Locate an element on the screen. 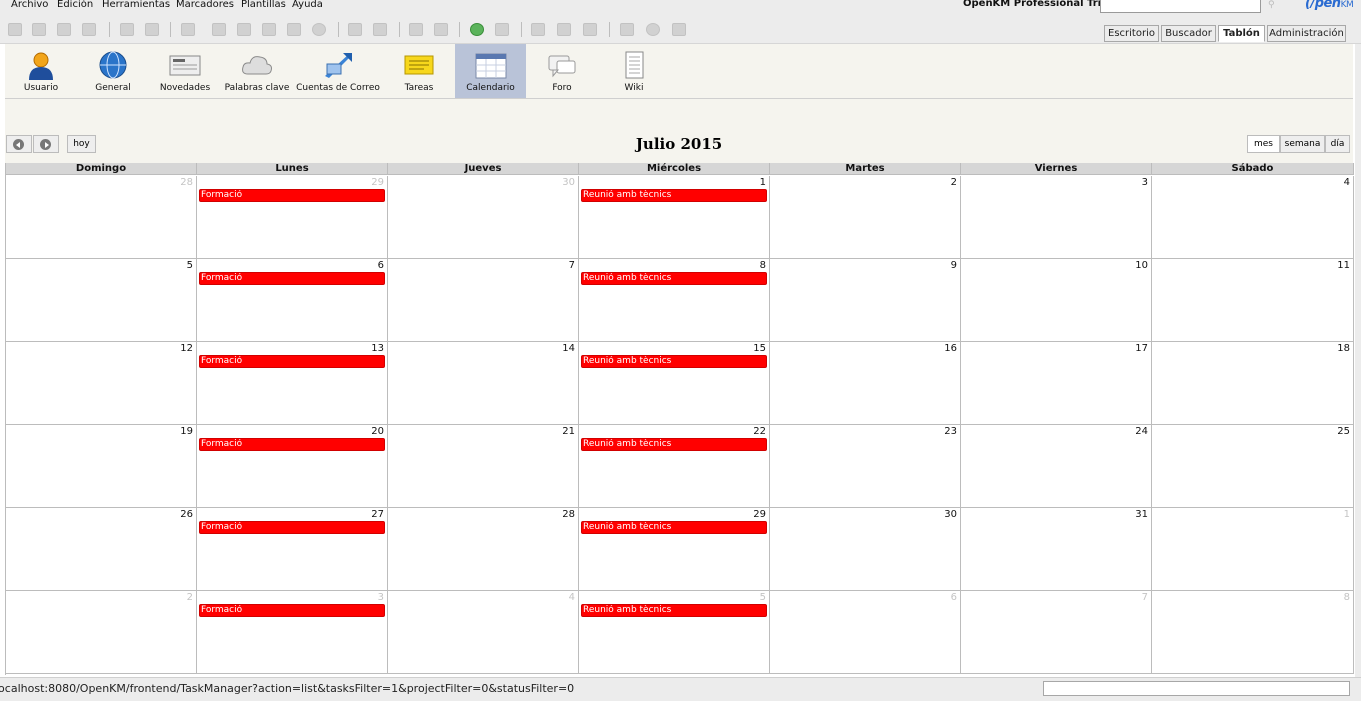  refresh-icon is located at coordinates (477, 29).